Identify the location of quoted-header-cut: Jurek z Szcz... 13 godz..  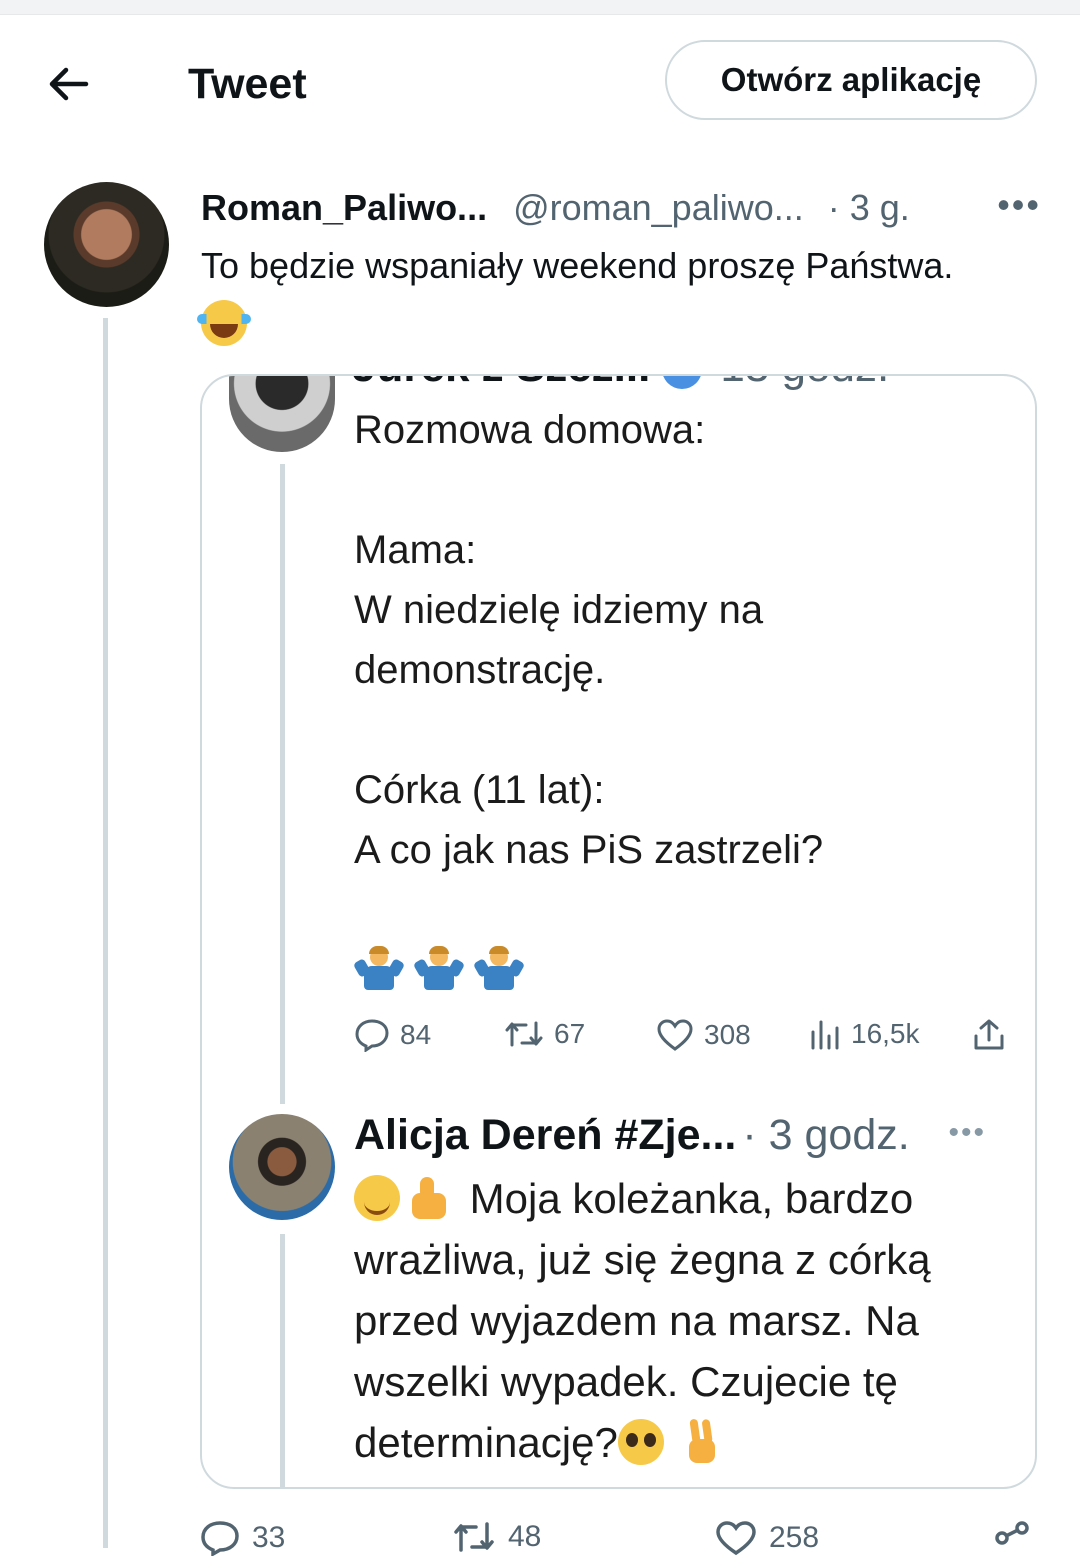
(620, 384).